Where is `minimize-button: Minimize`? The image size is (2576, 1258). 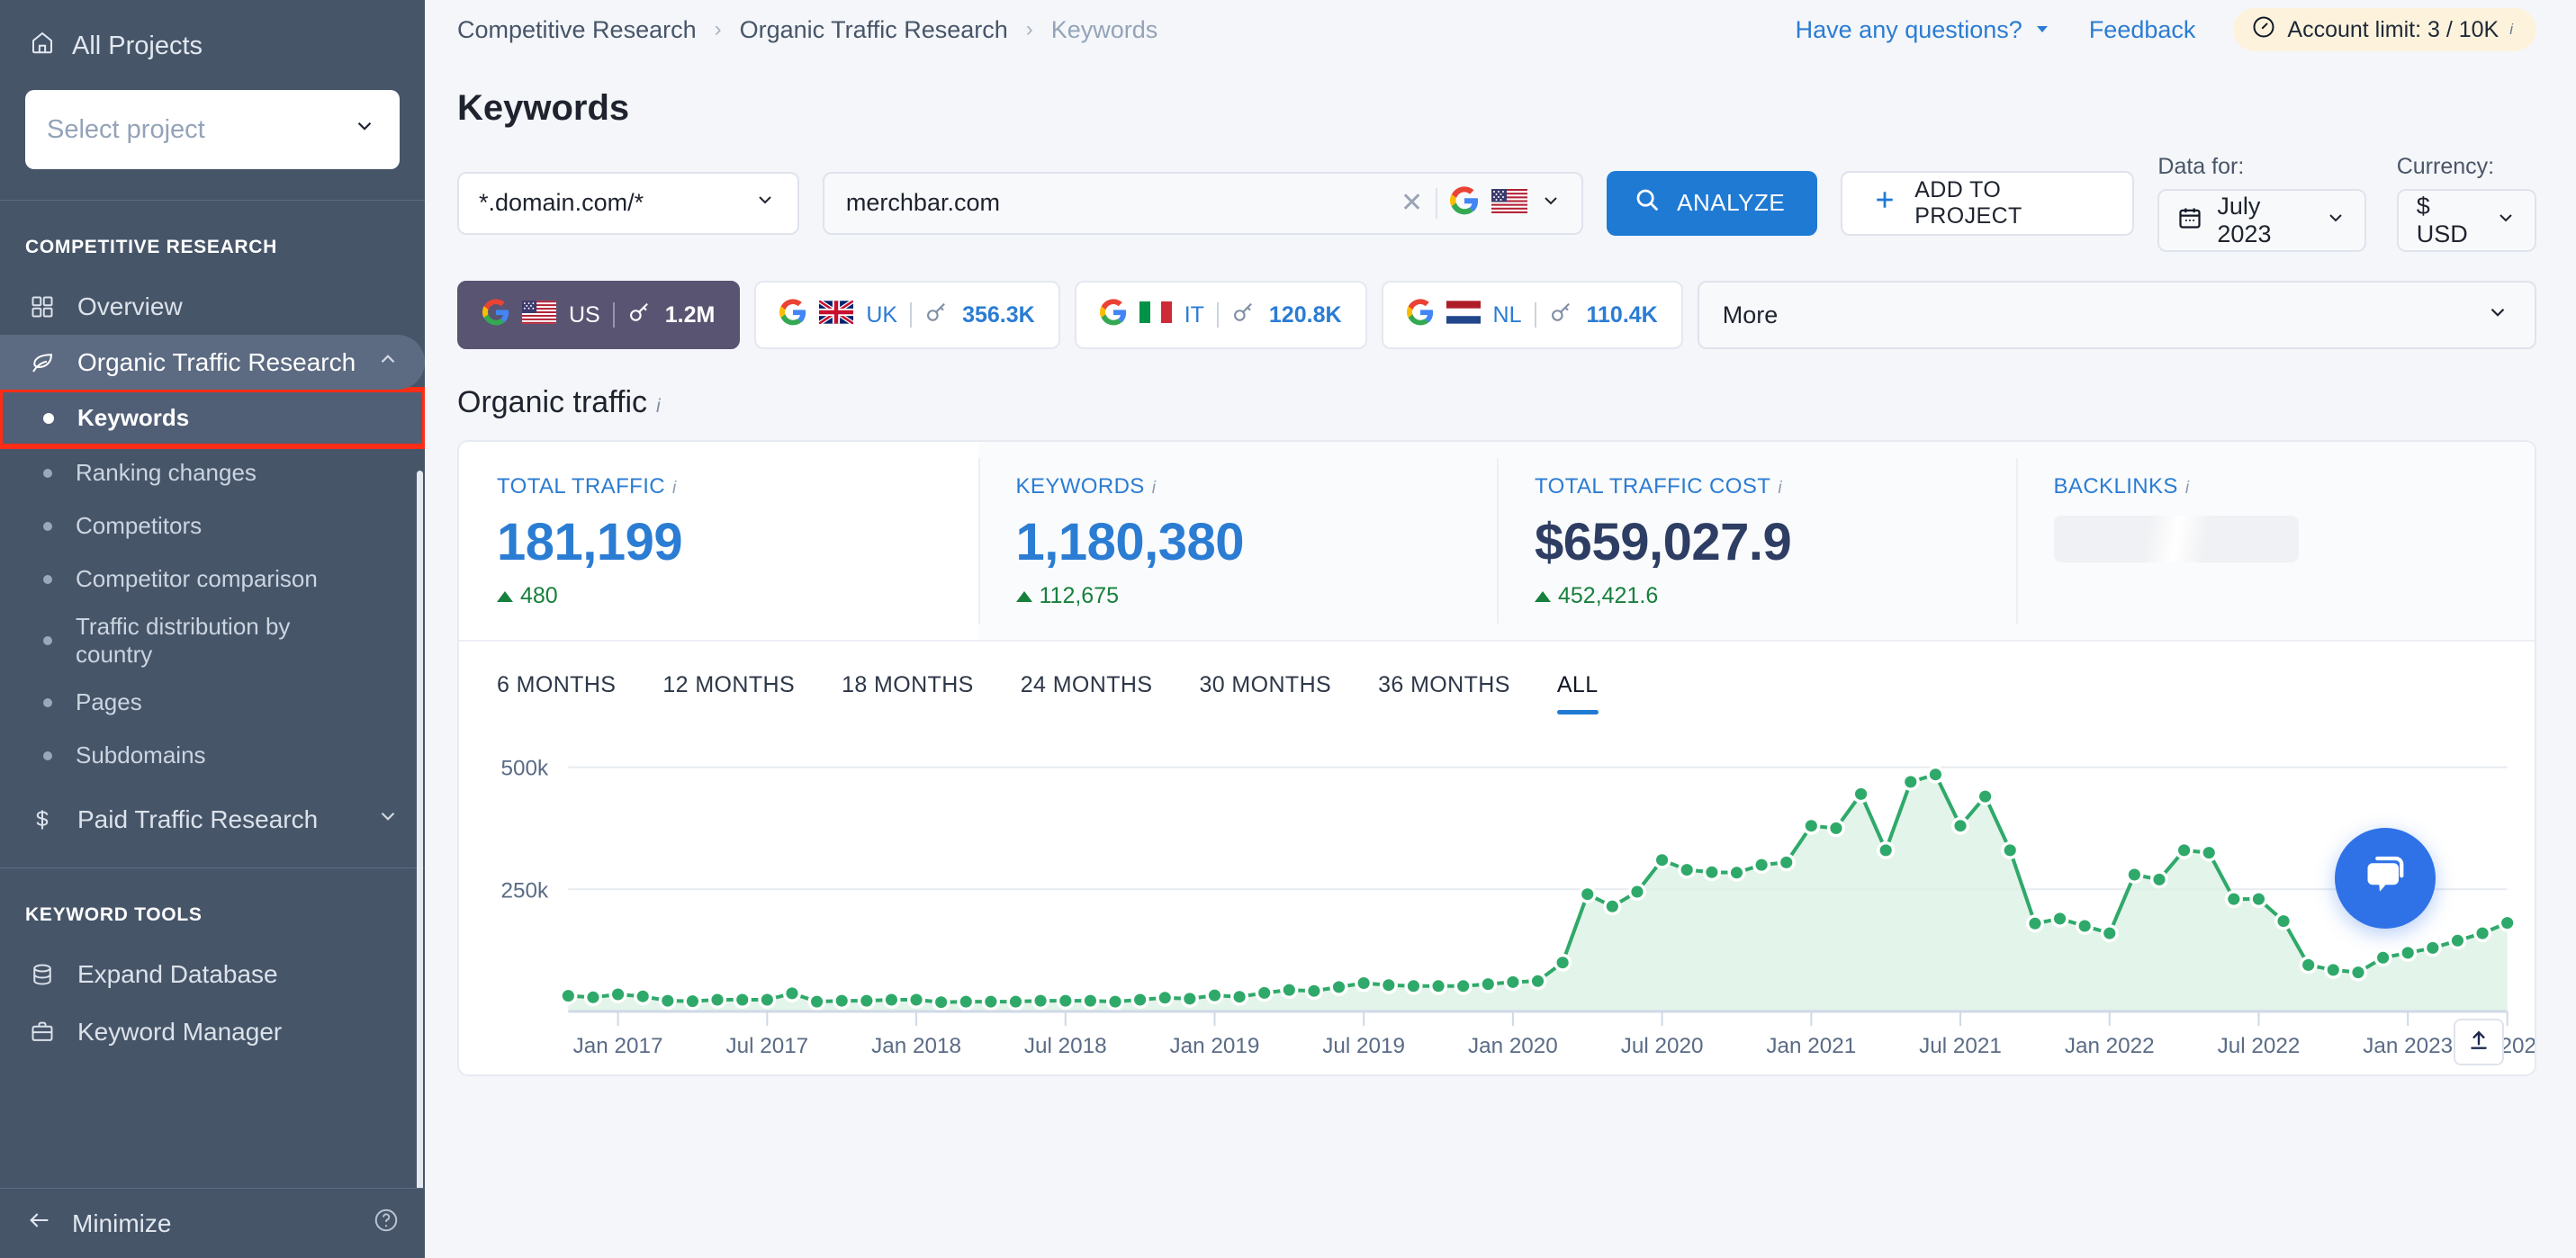
minimize-button: Minimize is located at coordinates (212, 1224).